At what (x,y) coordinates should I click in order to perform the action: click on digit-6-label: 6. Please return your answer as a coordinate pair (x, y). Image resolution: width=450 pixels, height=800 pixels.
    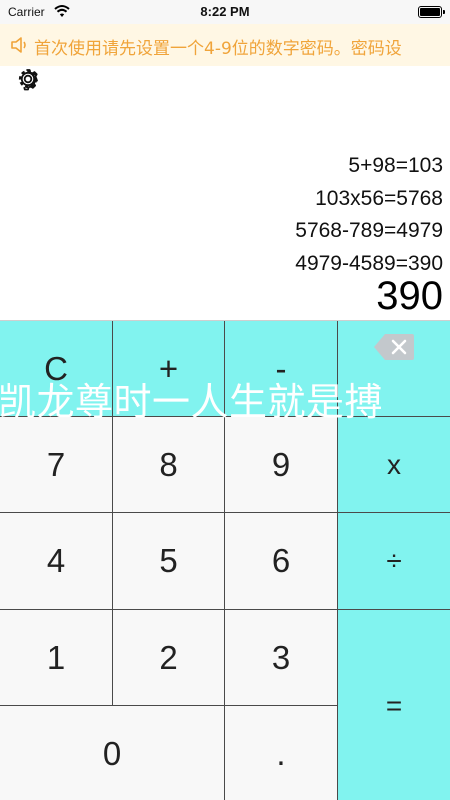
    Looking at the image, I should click on (281, 560).